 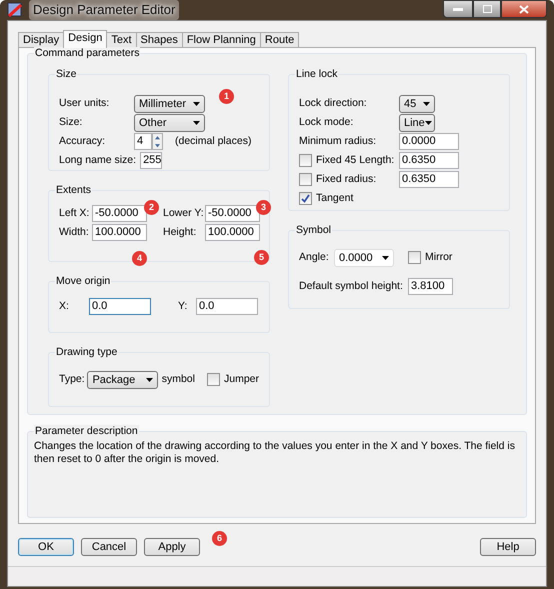 I want to click on field-label: Y:, so click(x=183, y=306).